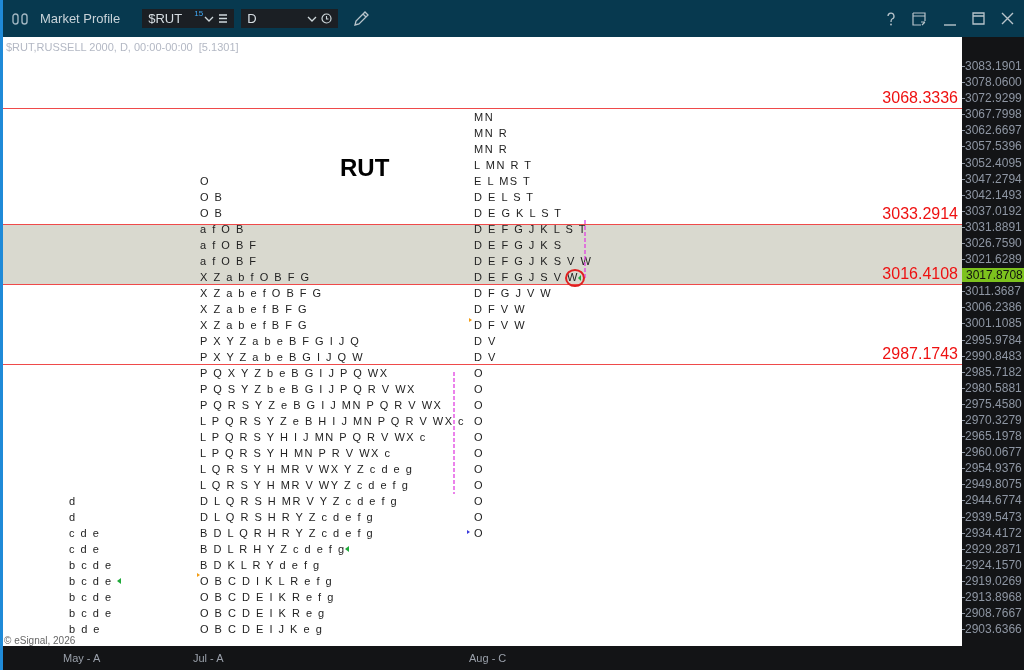  What do you see at coordinates (287, 517) in the screenshot?
I see `profile-row: D L Q R S H R Y Z c d e f g` at bounding box center [287, 517].